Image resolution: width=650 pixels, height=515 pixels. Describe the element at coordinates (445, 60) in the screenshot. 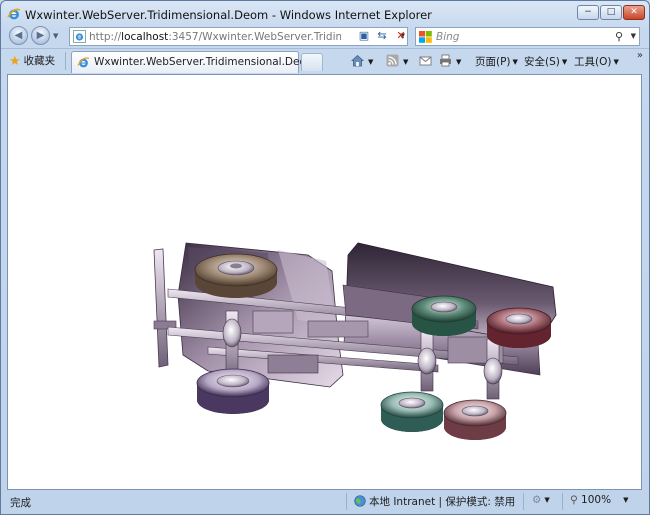

I see `printer-icon` at that location.